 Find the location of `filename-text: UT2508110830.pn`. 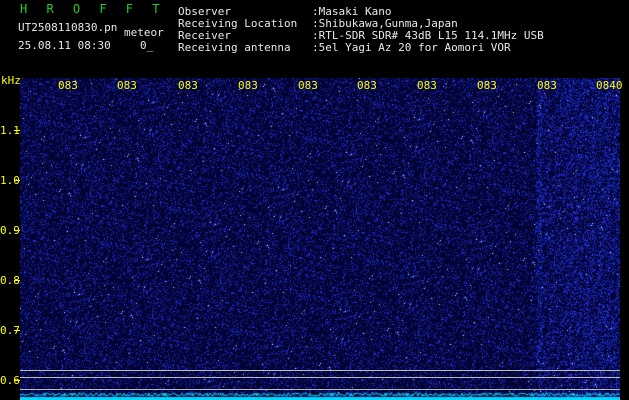

filename-text: UT2508110830.pn is located at coordinates (68, 27).